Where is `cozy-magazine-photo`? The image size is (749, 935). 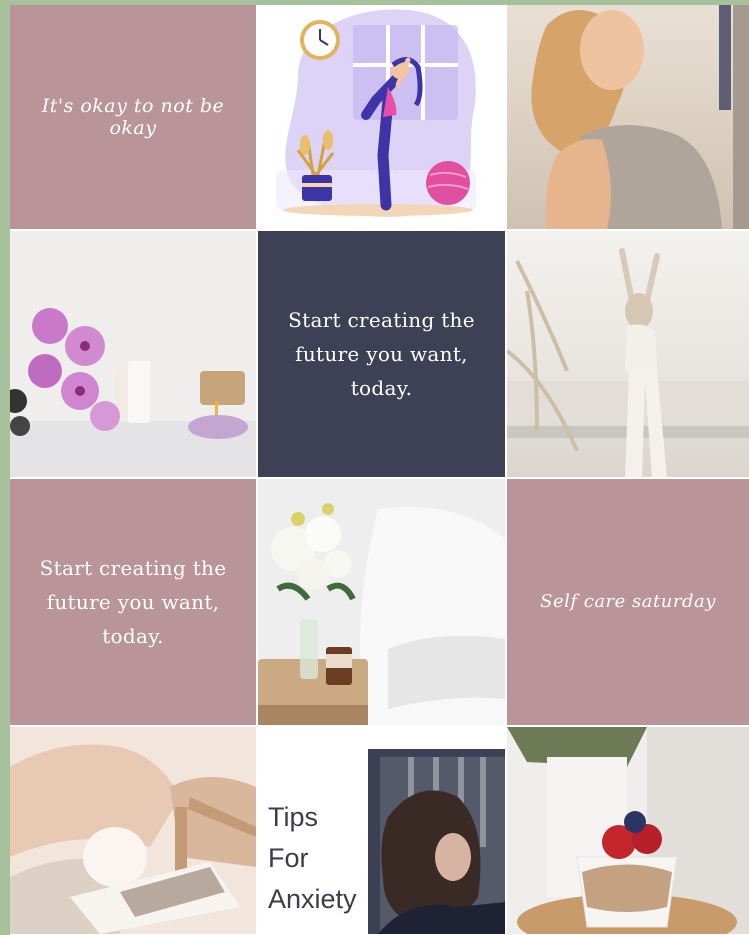
cozy-magazine-photo is located at coordinates (133, 830).